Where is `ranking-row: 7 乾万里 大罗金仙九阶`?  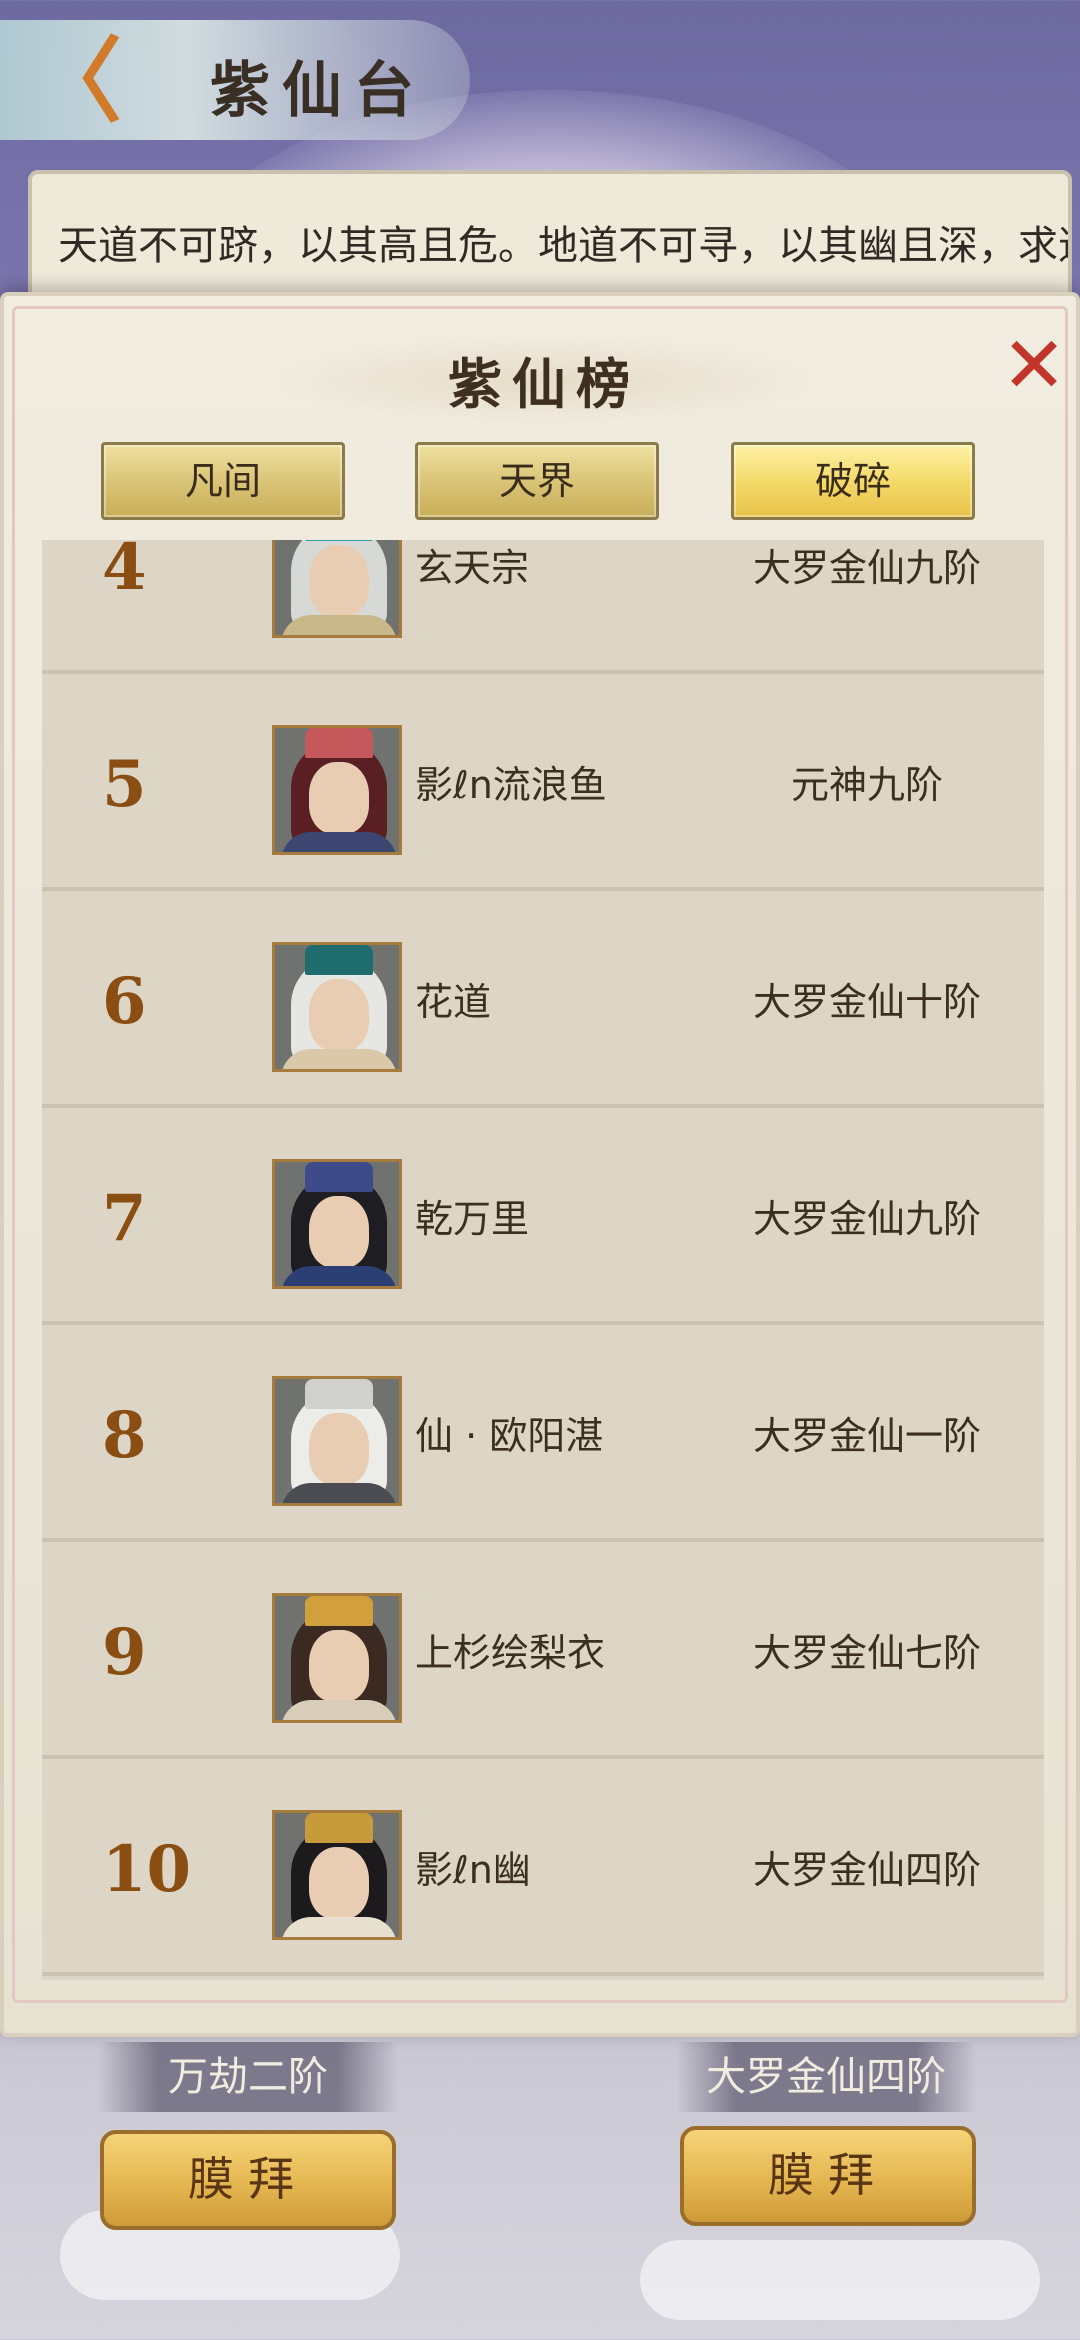 ranking-row: 7 乾万里 大罗金仙九阶 is located at coordinates (543, 1219).